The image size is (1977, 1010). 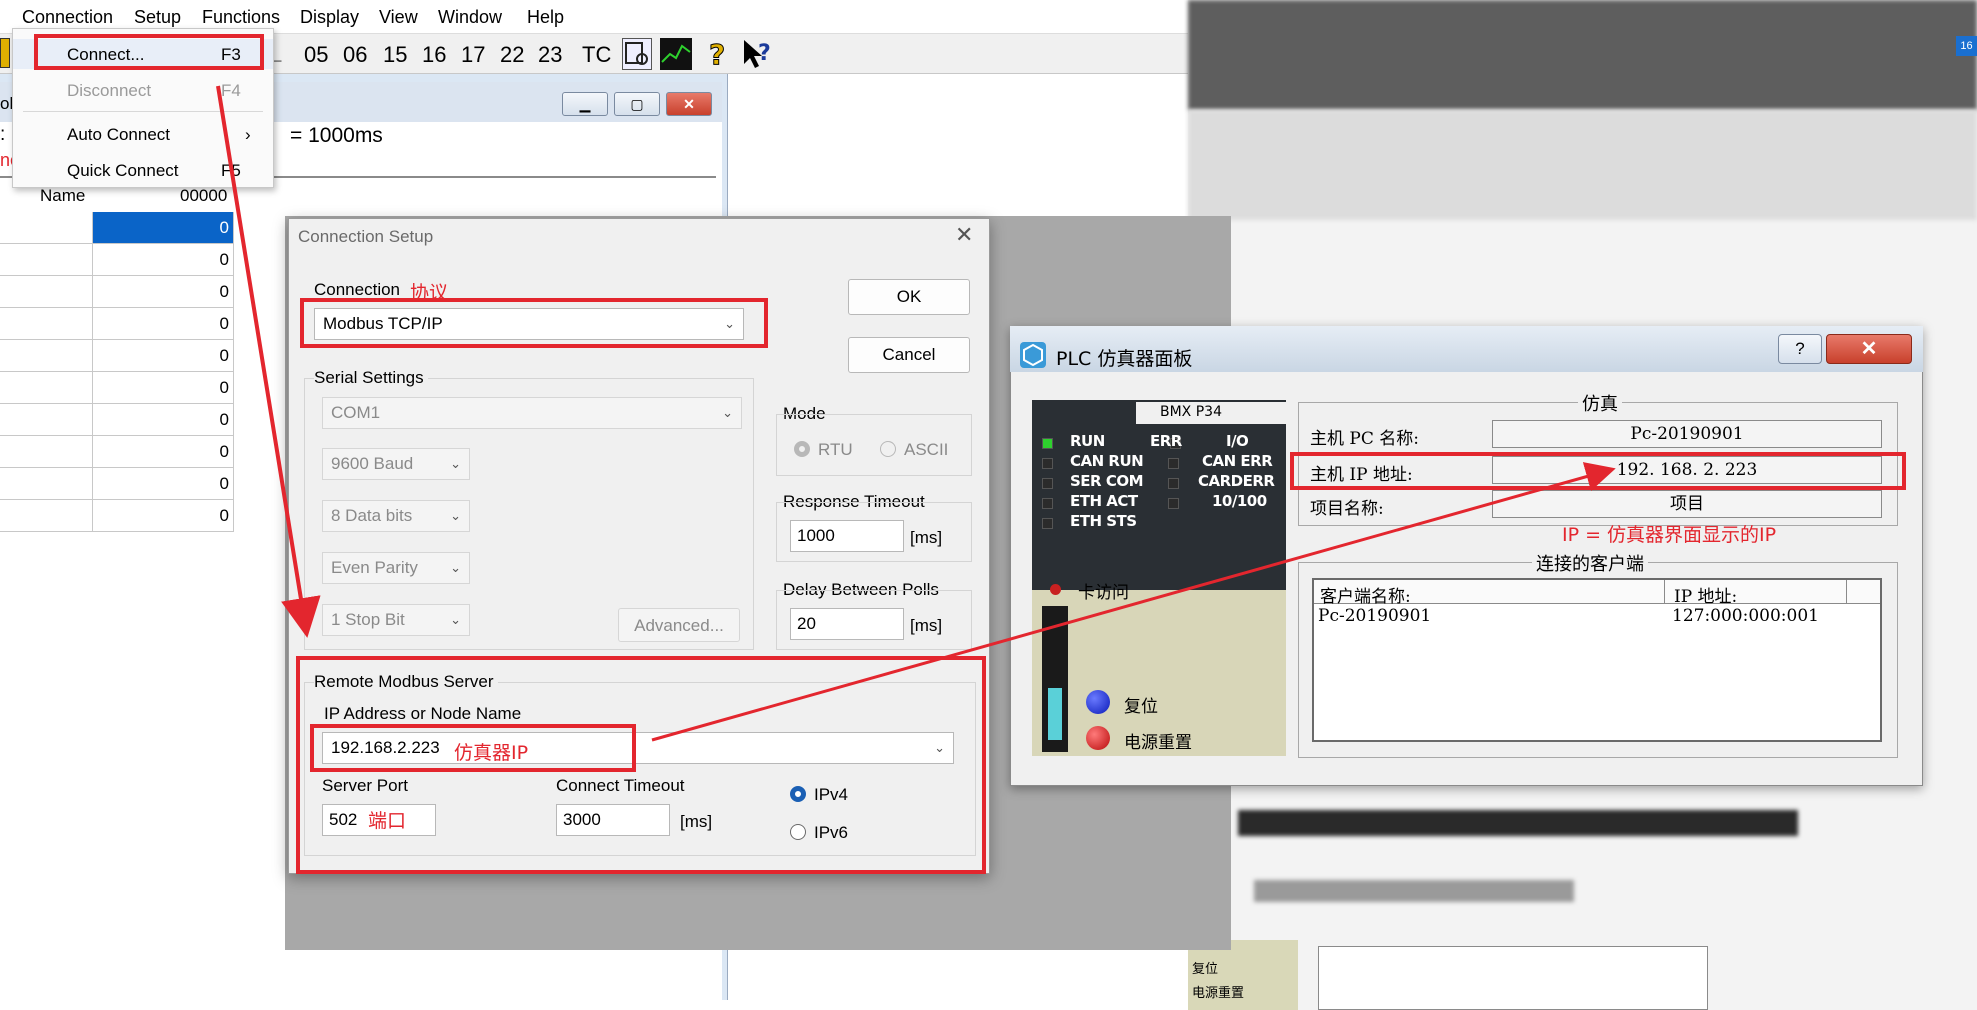 I want to click on menu-item-connect: Connect... F3, so click(x=143, y=54).